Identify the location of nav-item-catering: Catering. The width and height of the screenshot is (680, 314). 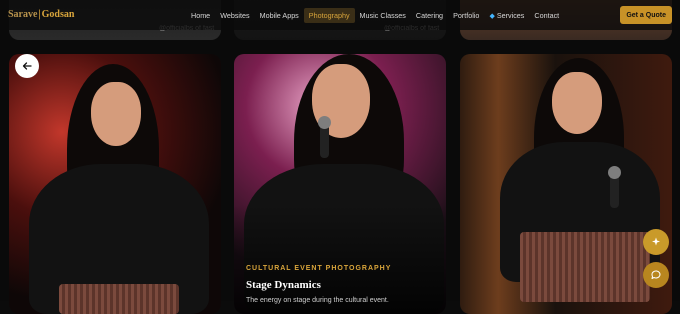
(429, 15).